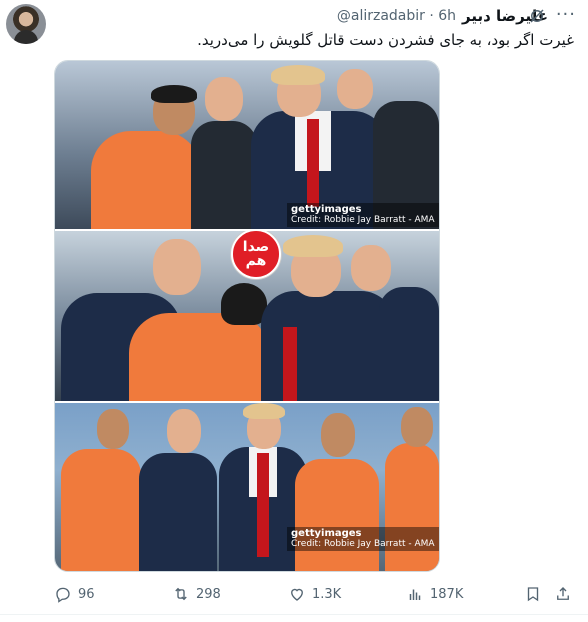 This screenshot has width=588, height=622. Describe the element at coordinates (74, 594) in the screenshot. I see `reply-button: 96` at that location.